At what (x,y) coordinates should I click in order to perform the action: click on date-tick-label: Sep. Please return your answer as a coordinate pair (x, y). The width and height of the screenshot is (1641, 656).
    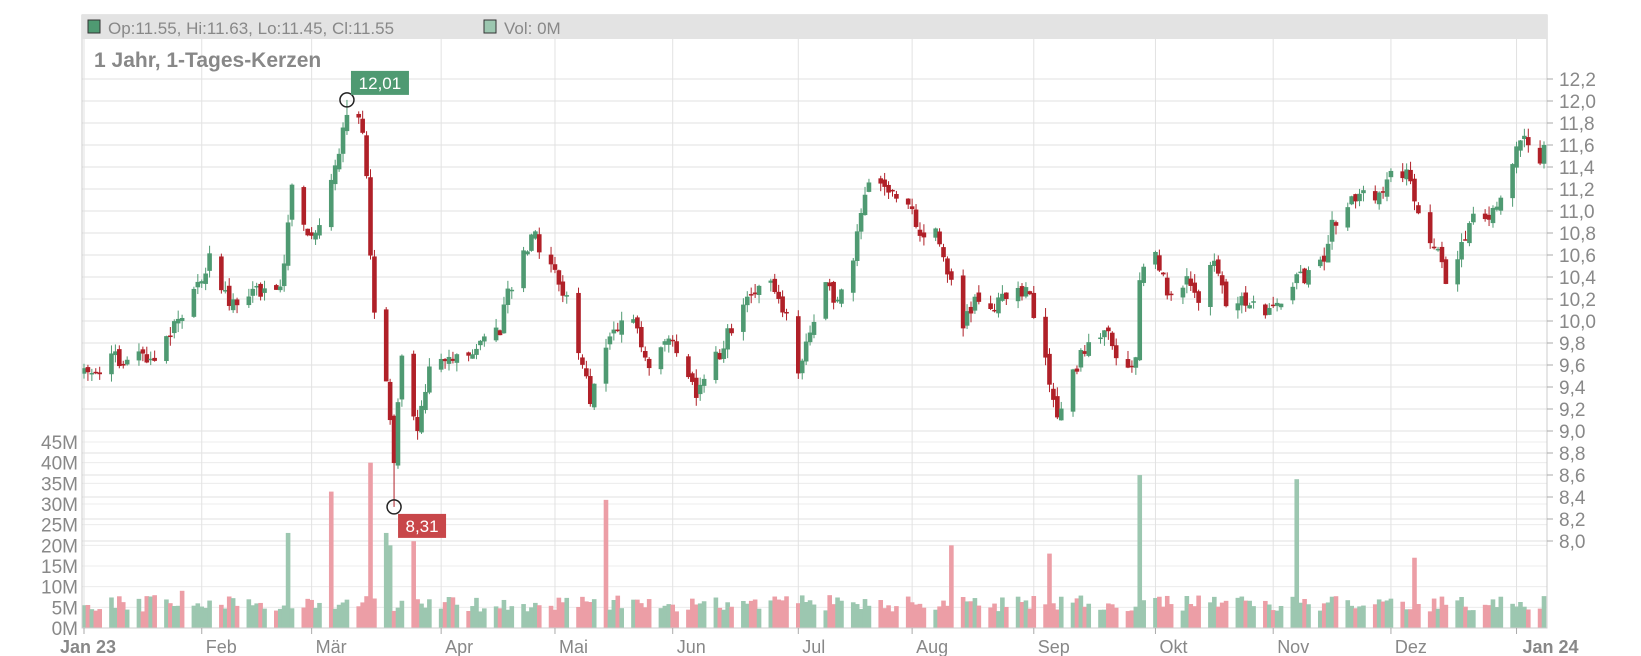
    Looking at the image, I should click on (1054, 646).